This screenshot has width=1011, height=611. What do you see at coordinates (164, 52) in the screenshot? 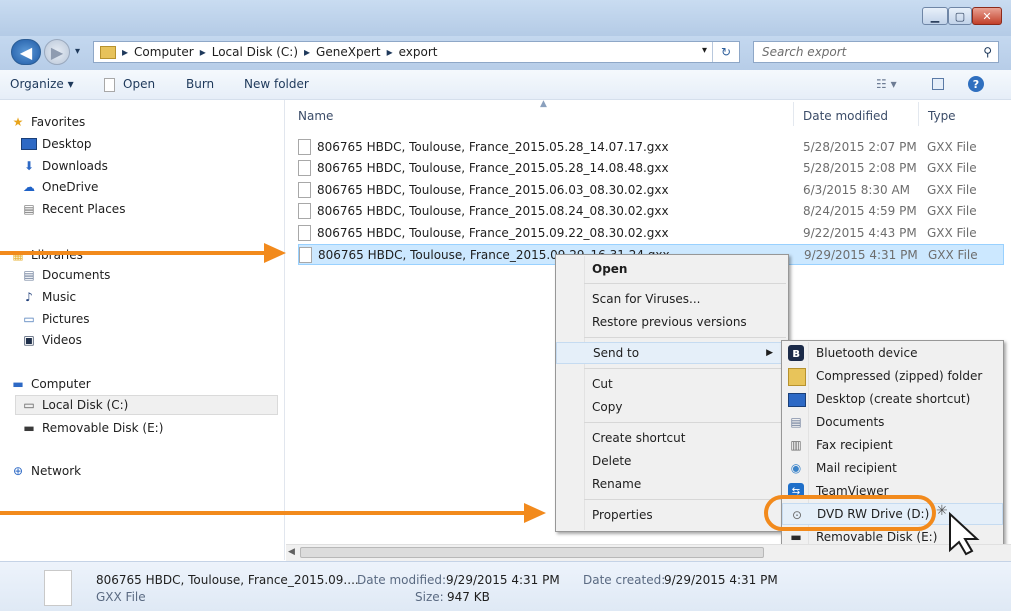
I see `breadcrumb-computer: Computer` at bounding box center [164, 52].